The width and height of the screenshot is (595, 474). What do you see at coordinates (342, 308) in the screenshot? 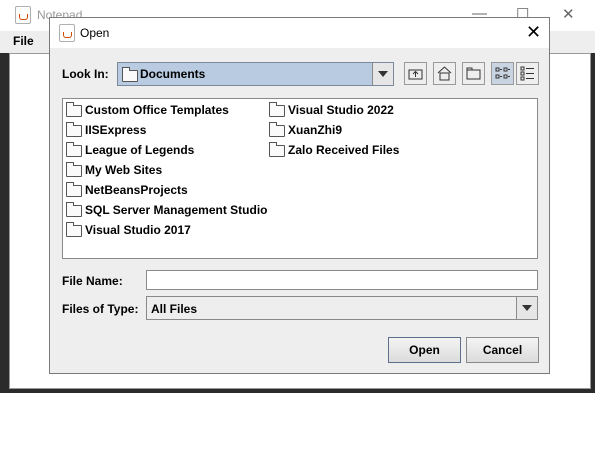
I see `files-of-type-combo: All Files` at bounding box center [342, 308].